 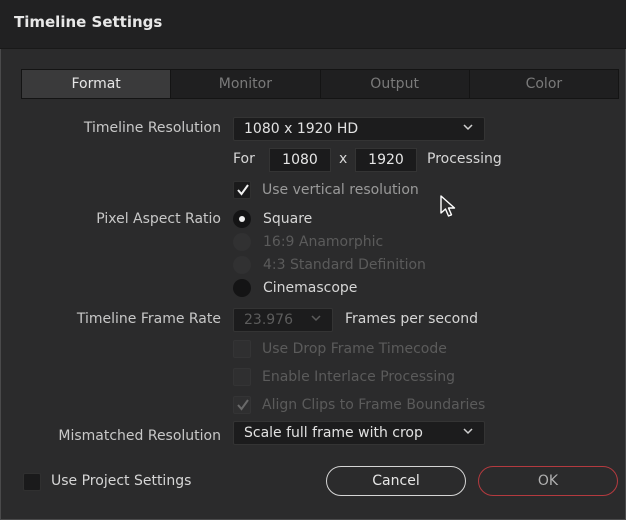 I want to click on use-project-settings-checkbox, so click(x=32, y=482).